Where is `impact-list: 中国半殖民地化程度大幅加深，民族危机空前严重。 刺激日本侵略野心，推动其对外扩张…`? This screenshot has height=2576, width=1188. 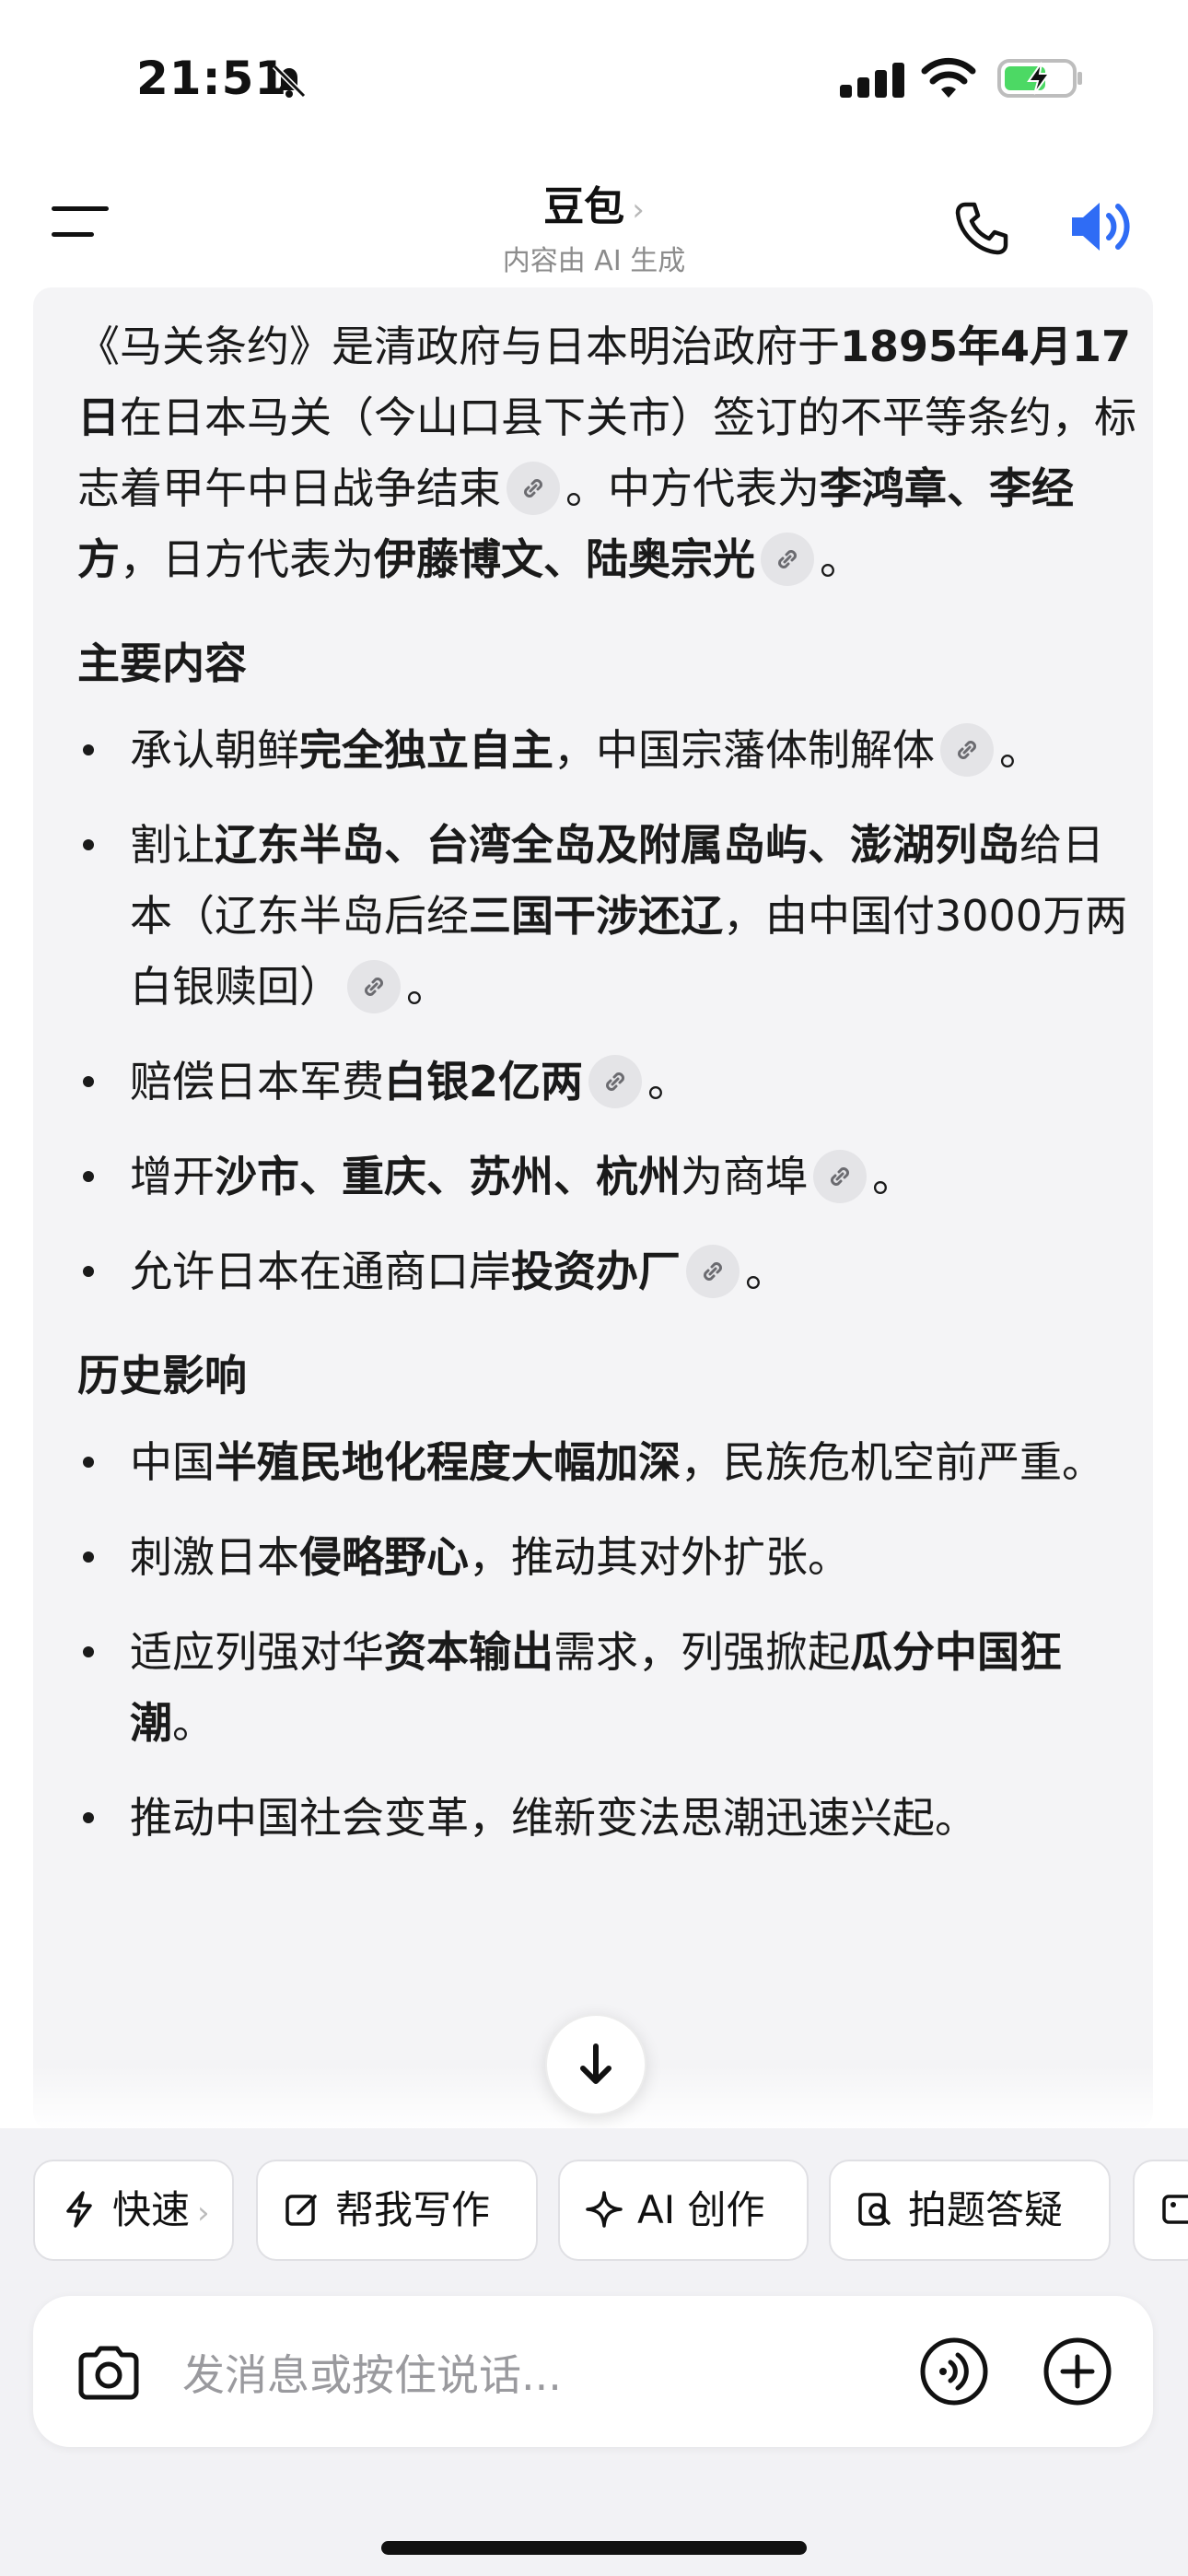
impact-list: 中国半殖民地化程度大幅加深，民族危机空前严重。 刺激日本侵略野心，推动其对外扩张… is located at coordinates (606, 1640).